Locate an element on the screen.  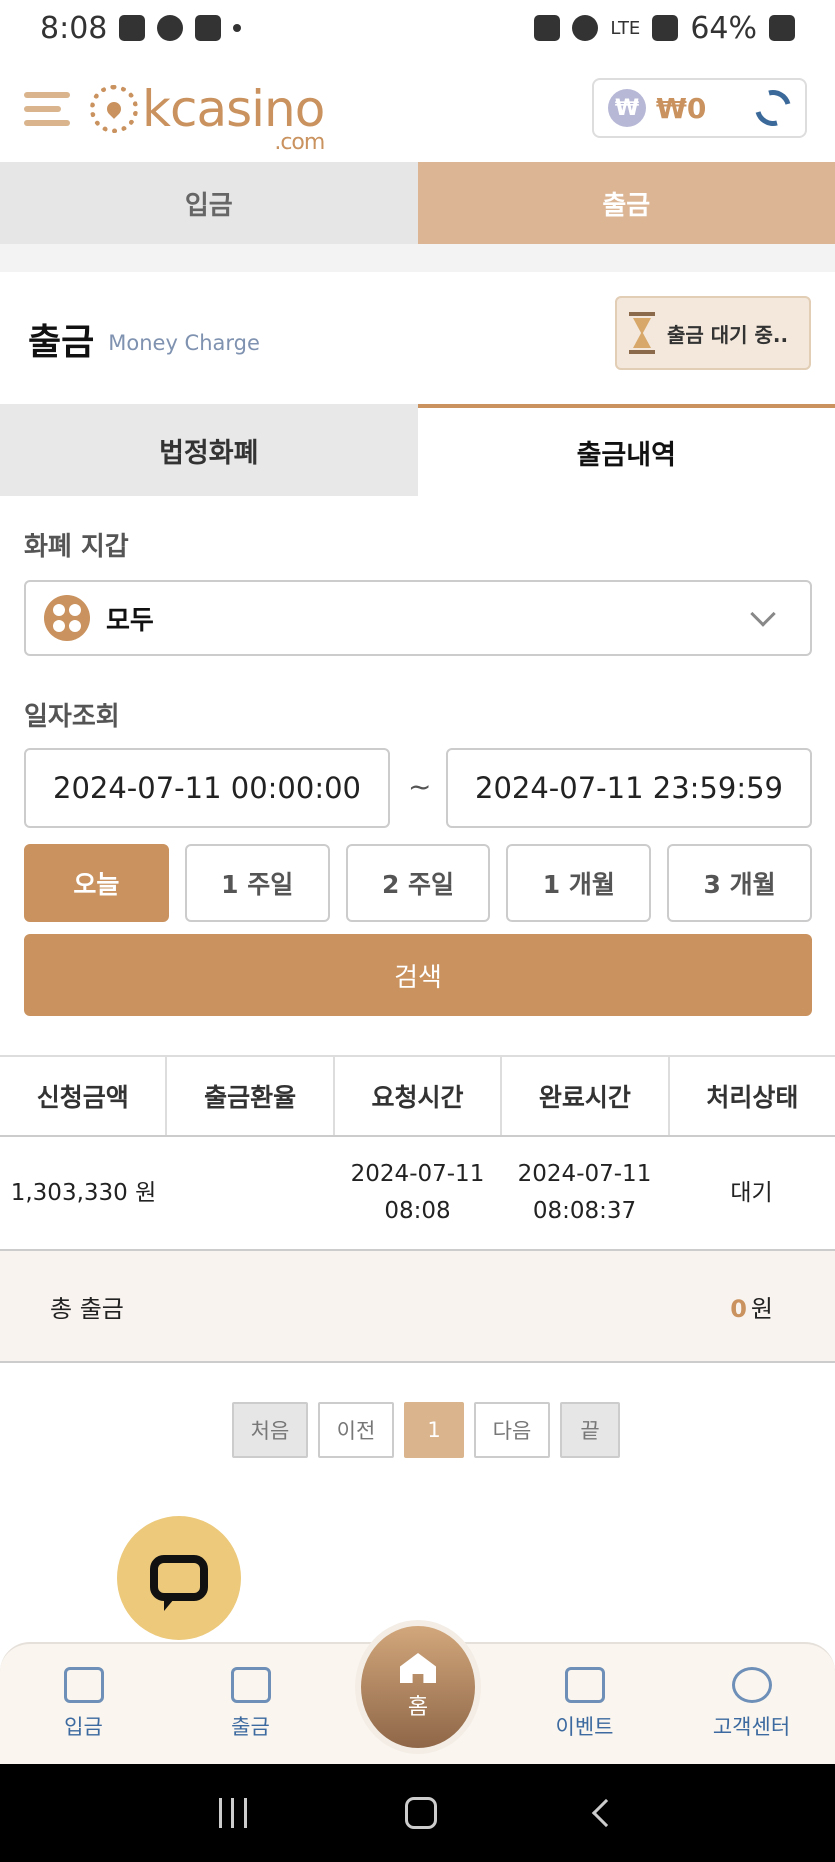
page-last-button: 끝 is located at coordinates (590, 1430).